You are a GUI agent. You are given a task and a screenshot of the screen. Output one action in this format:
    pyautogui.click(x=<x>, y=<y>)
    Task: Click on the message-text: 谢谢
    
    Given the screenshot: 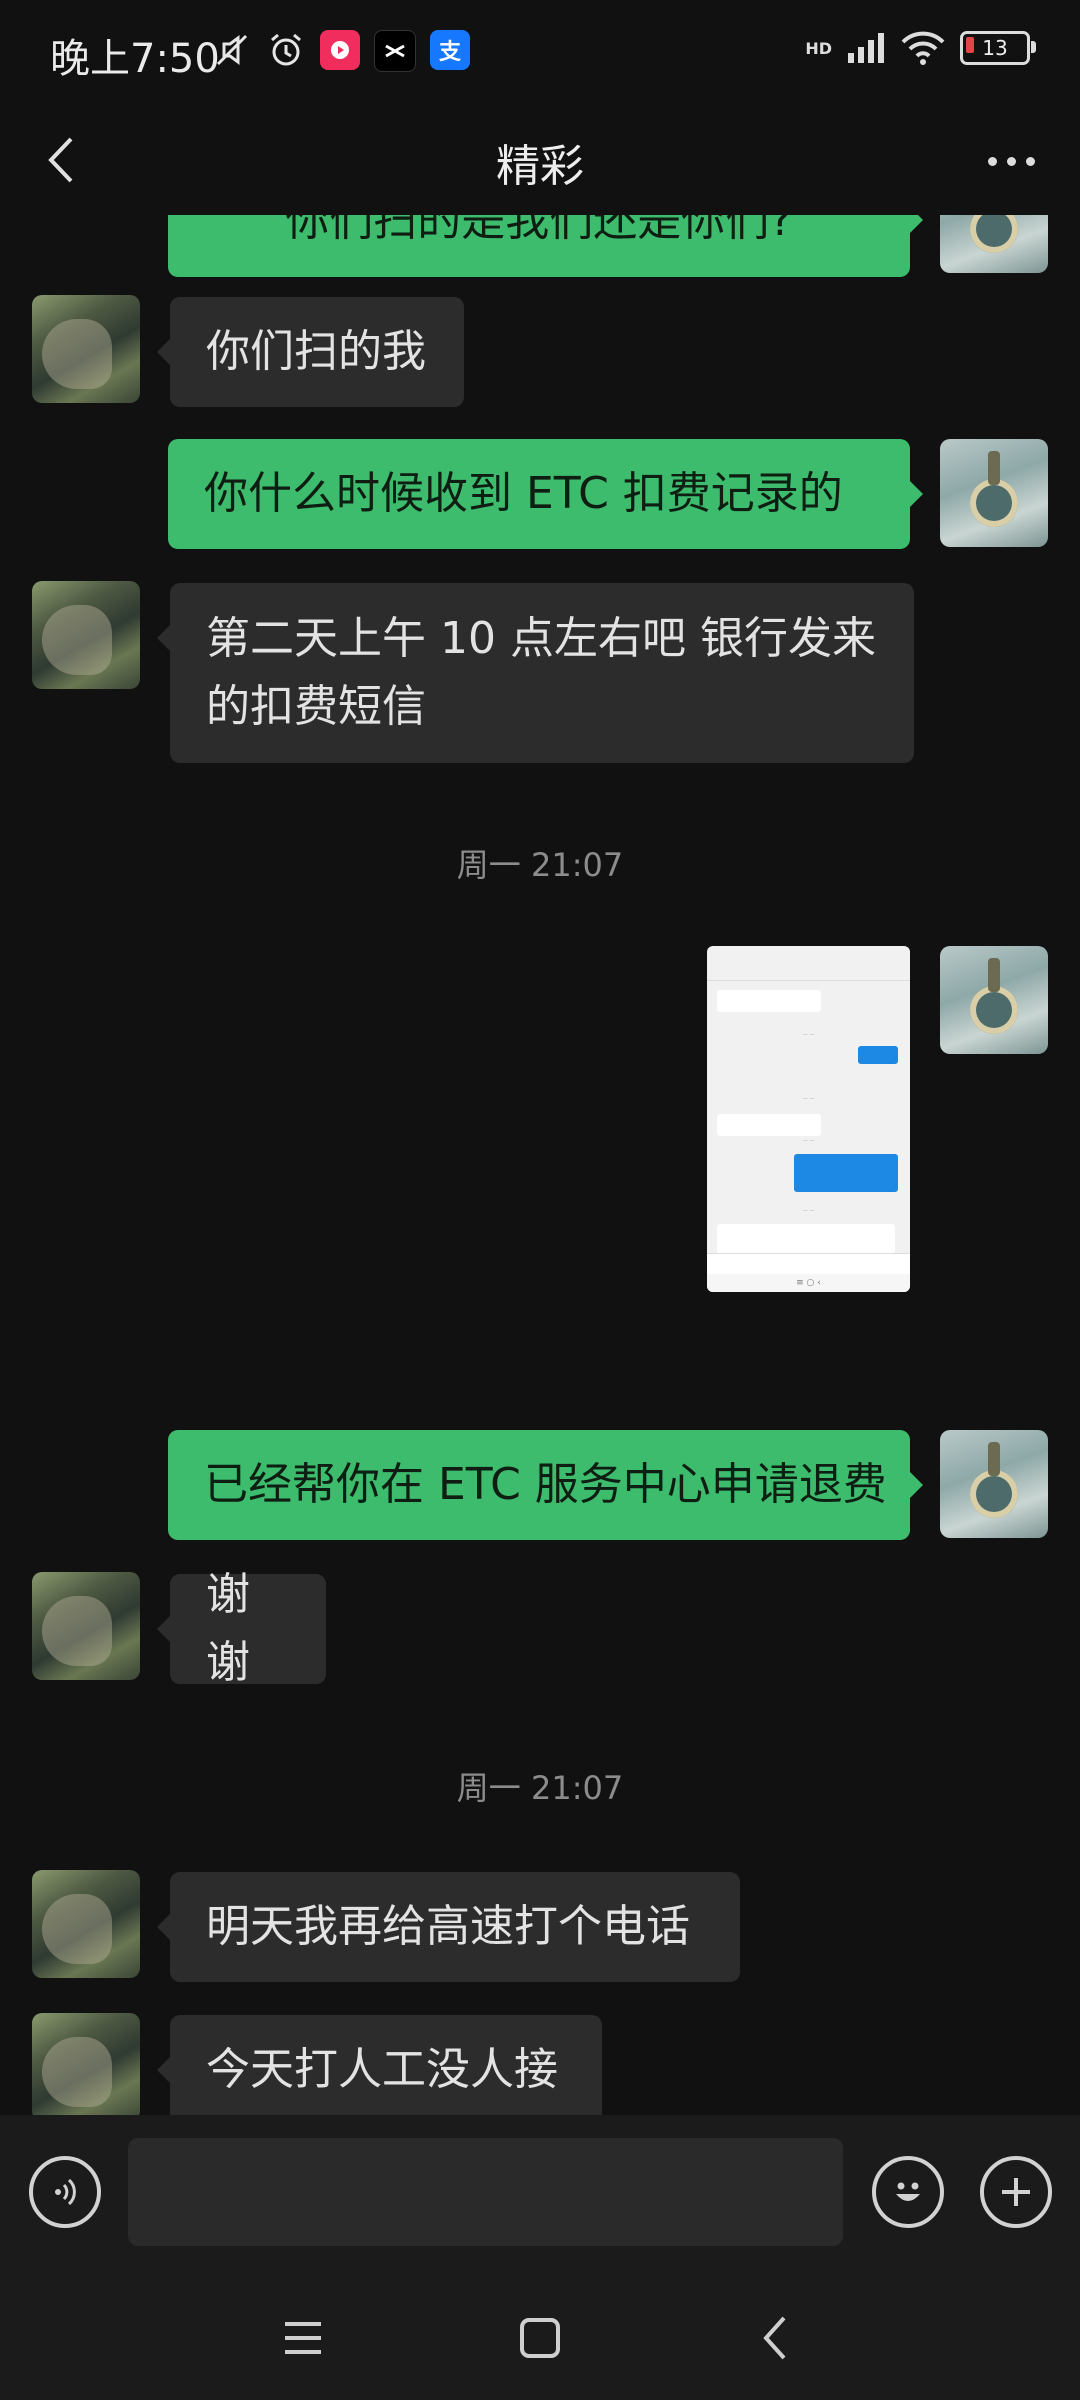 What is the action you would take?
    pyautogui.click(x=228, y=1628)
    